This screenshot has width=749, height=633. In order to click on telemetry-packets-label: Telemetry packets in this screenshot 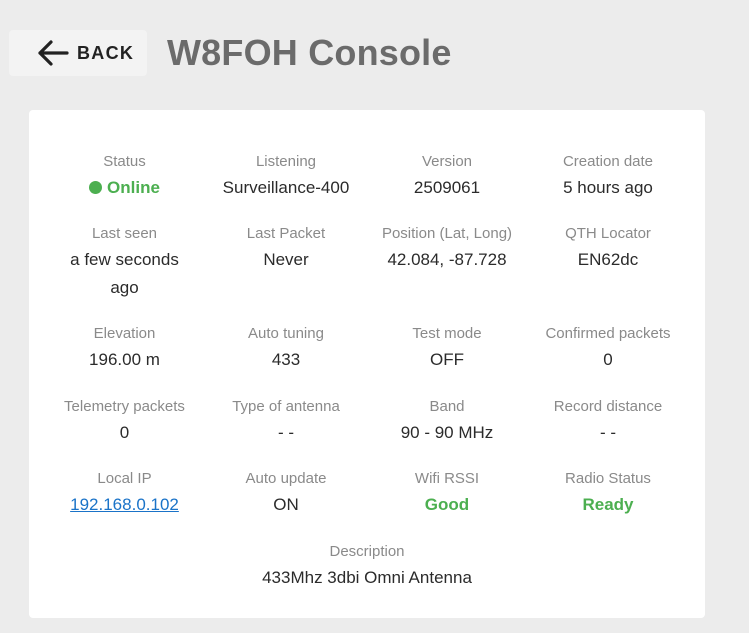, I will do `click(124, 406)`.